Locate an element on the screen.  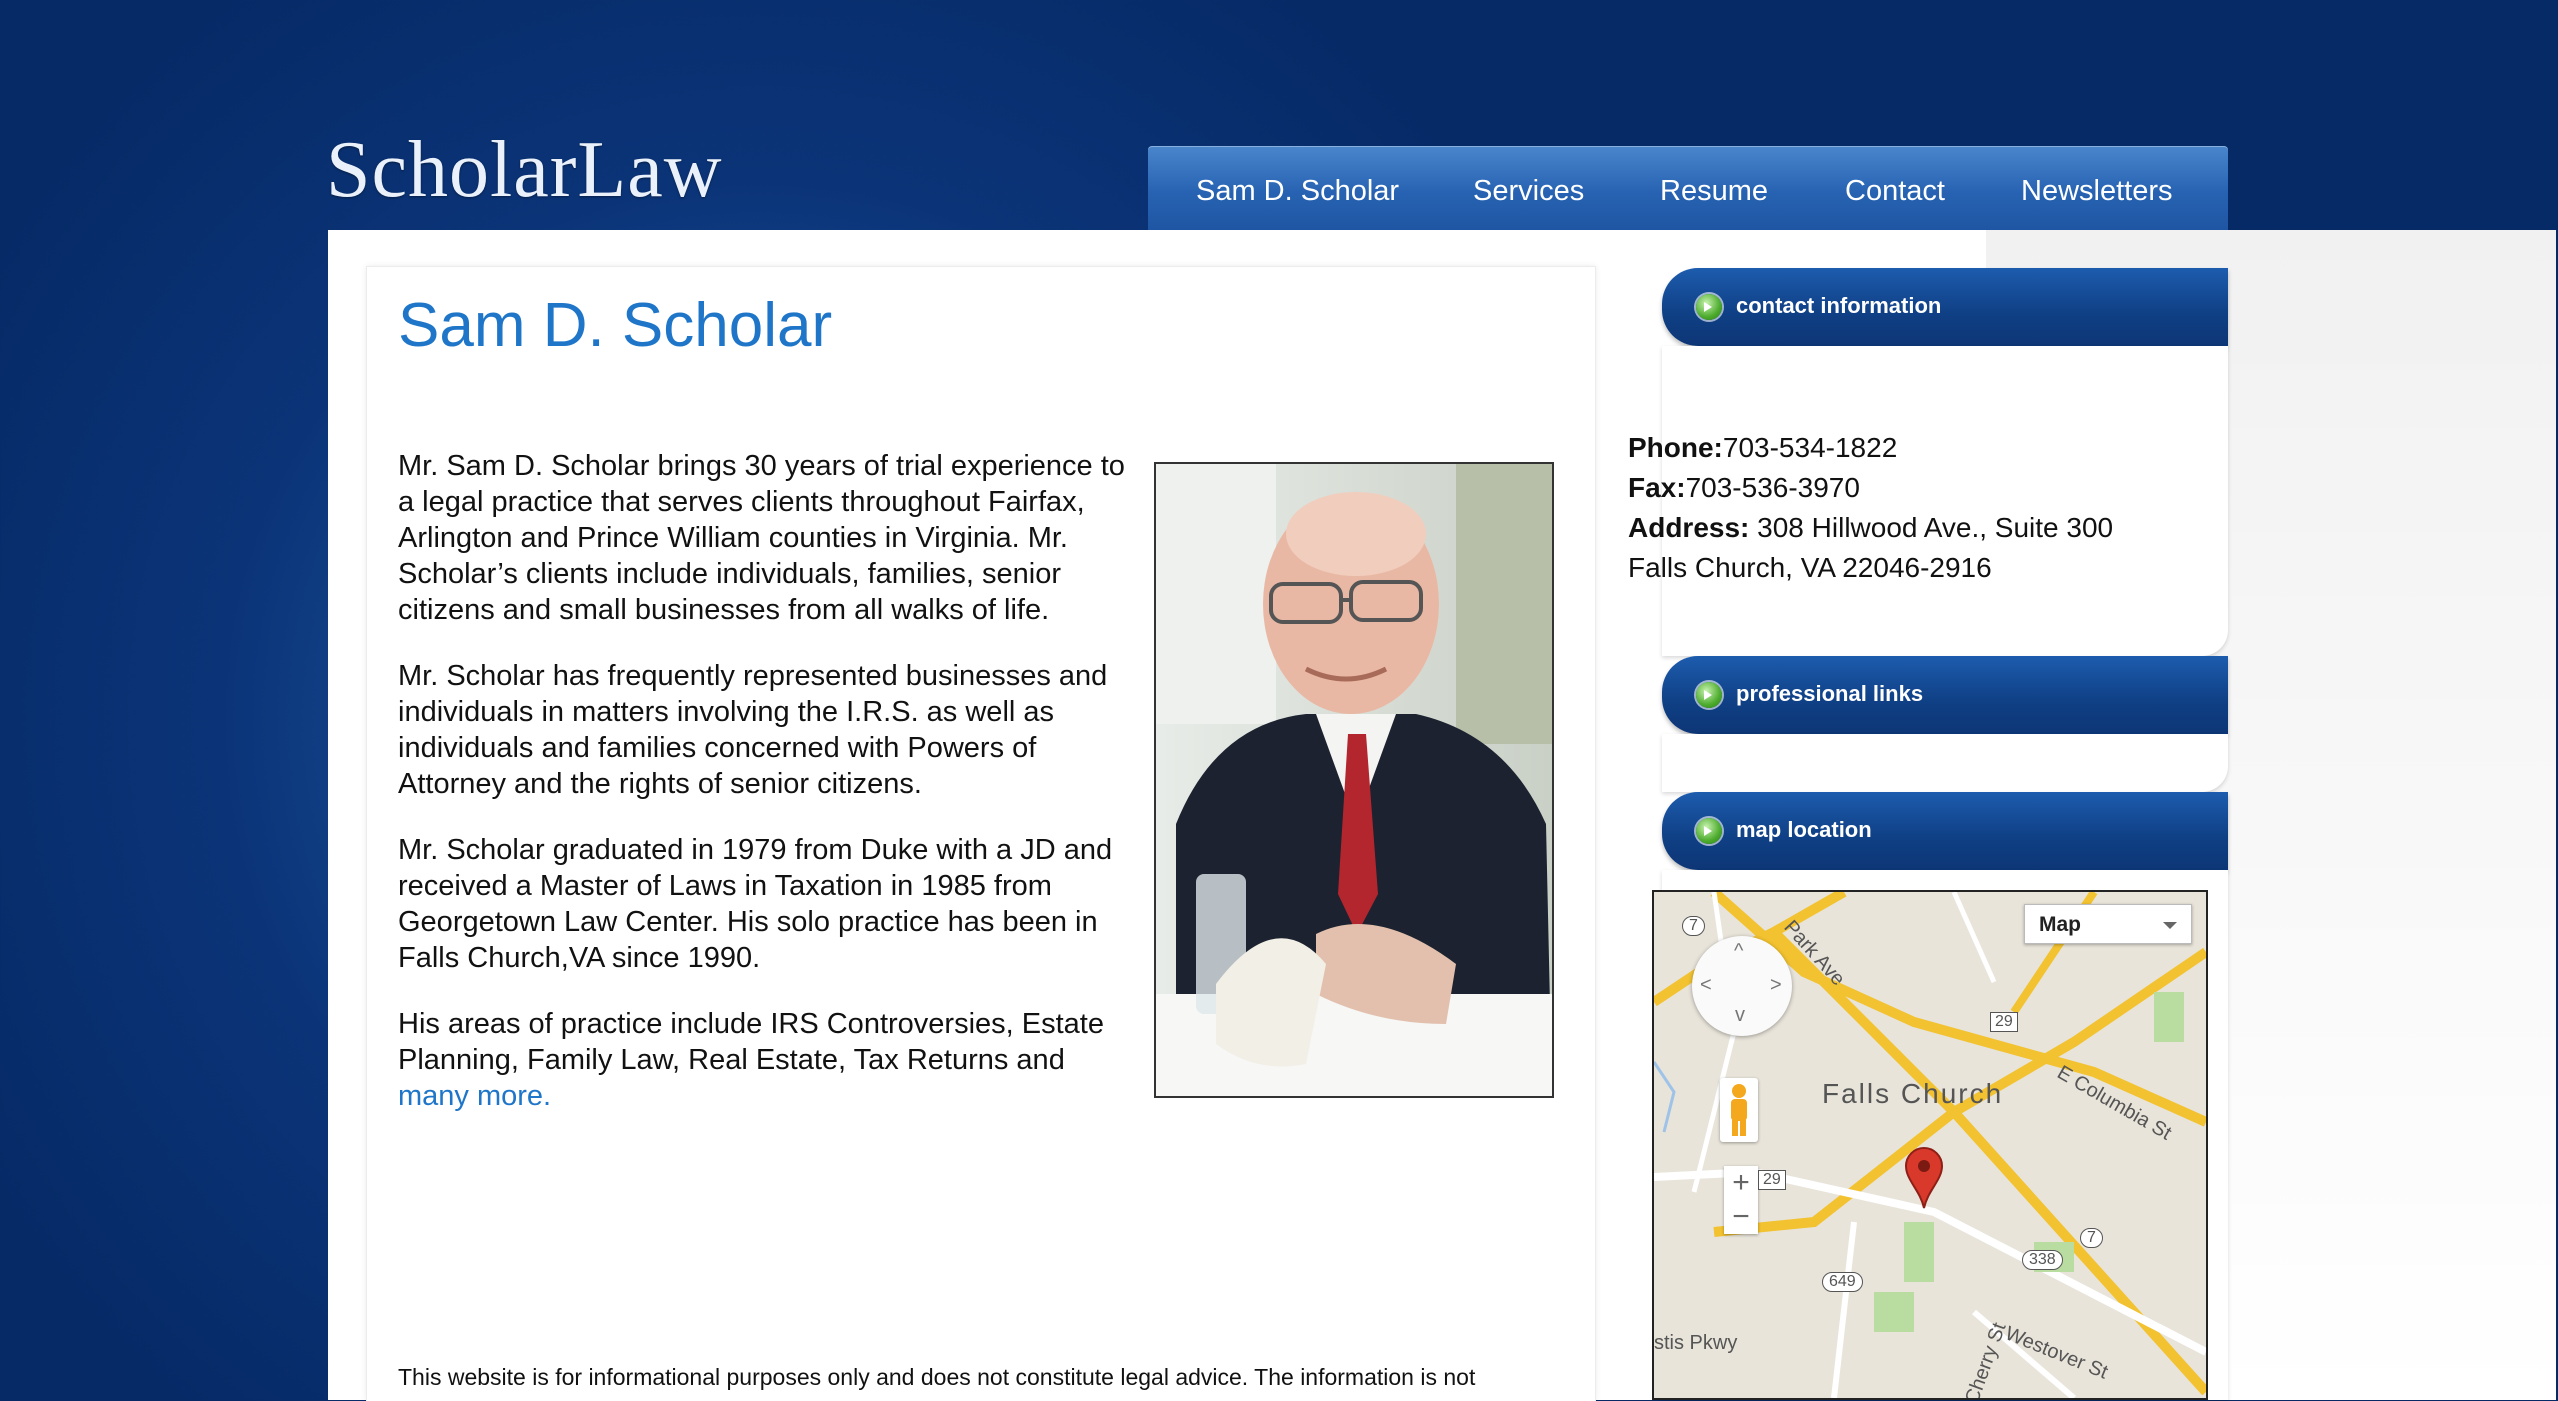
pegman-figure is located at coordinates (1739, 1110).